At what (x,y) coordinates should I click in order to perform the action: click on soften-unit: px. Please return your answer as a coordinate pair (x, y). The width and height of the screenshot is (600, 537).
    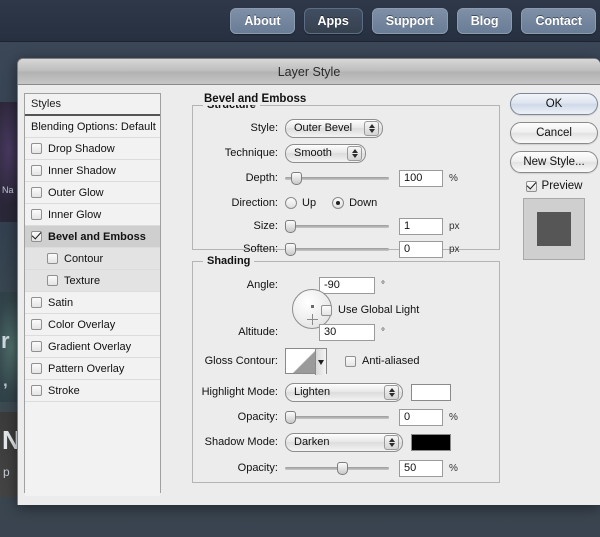
    Looking at the image, I should click on (454, 249).